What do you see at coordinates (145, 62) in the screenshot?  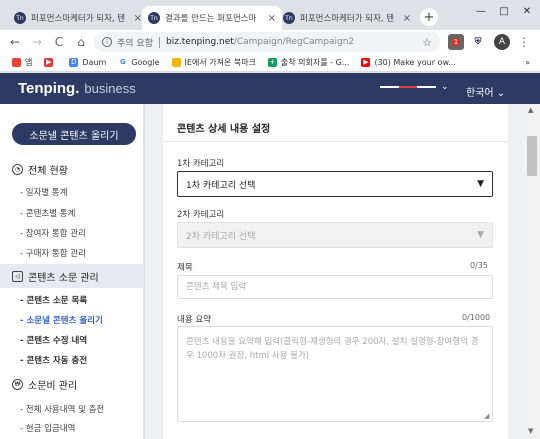 I see `bookmark-label: Google` at bounding box center [145, 62].